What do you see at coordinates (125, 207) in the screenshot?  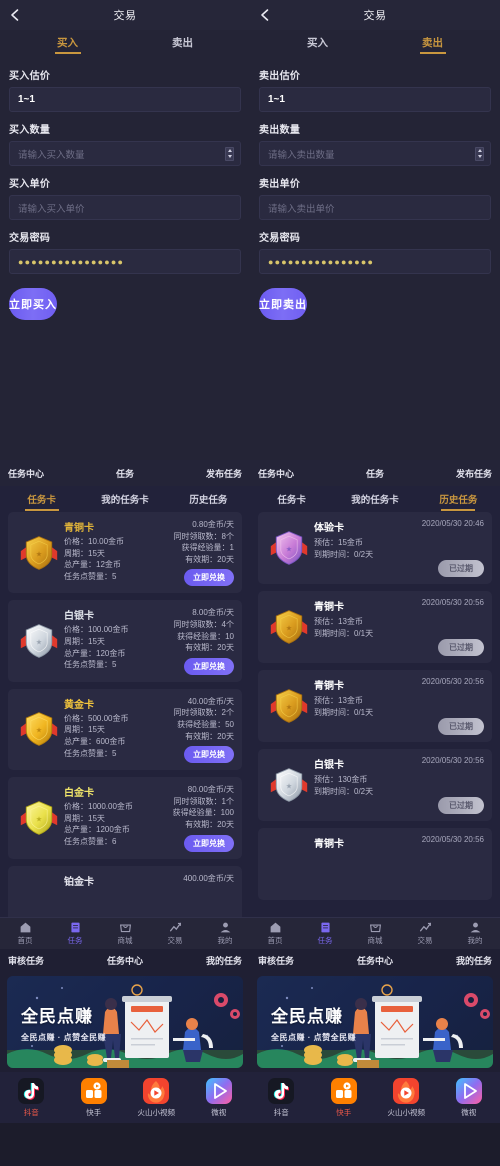 I see `field-unitprice: 请输入买入单价` at bounding box center [125, 207].